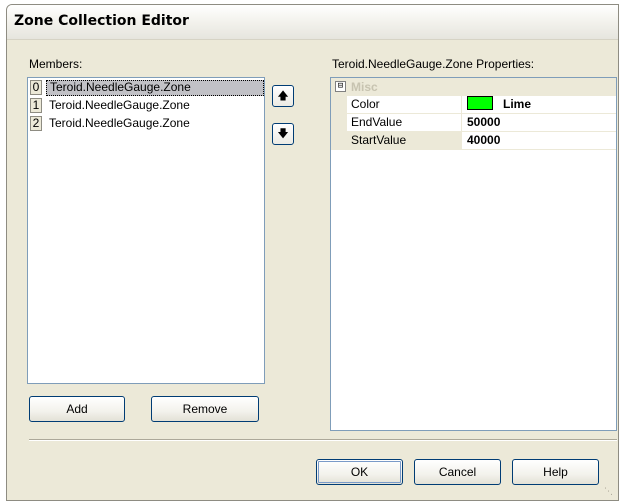 The width and height of the screenshot is (619, 501). I want to click on arrow-down-icon: 🡇, so click(283, 134).